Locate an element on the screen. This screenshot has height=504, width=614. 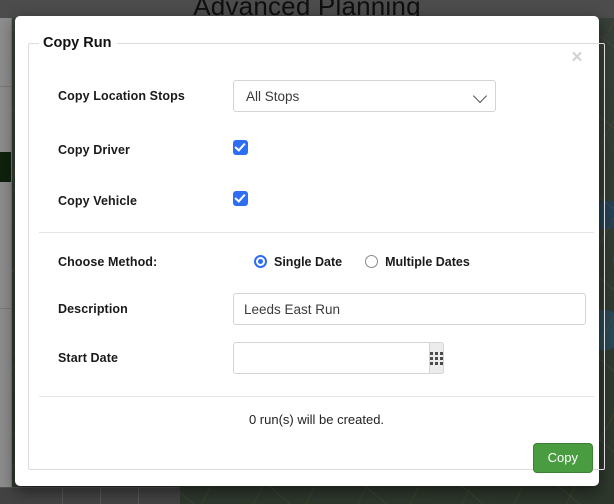
label-description: Description is located at coordinates (93, 309).